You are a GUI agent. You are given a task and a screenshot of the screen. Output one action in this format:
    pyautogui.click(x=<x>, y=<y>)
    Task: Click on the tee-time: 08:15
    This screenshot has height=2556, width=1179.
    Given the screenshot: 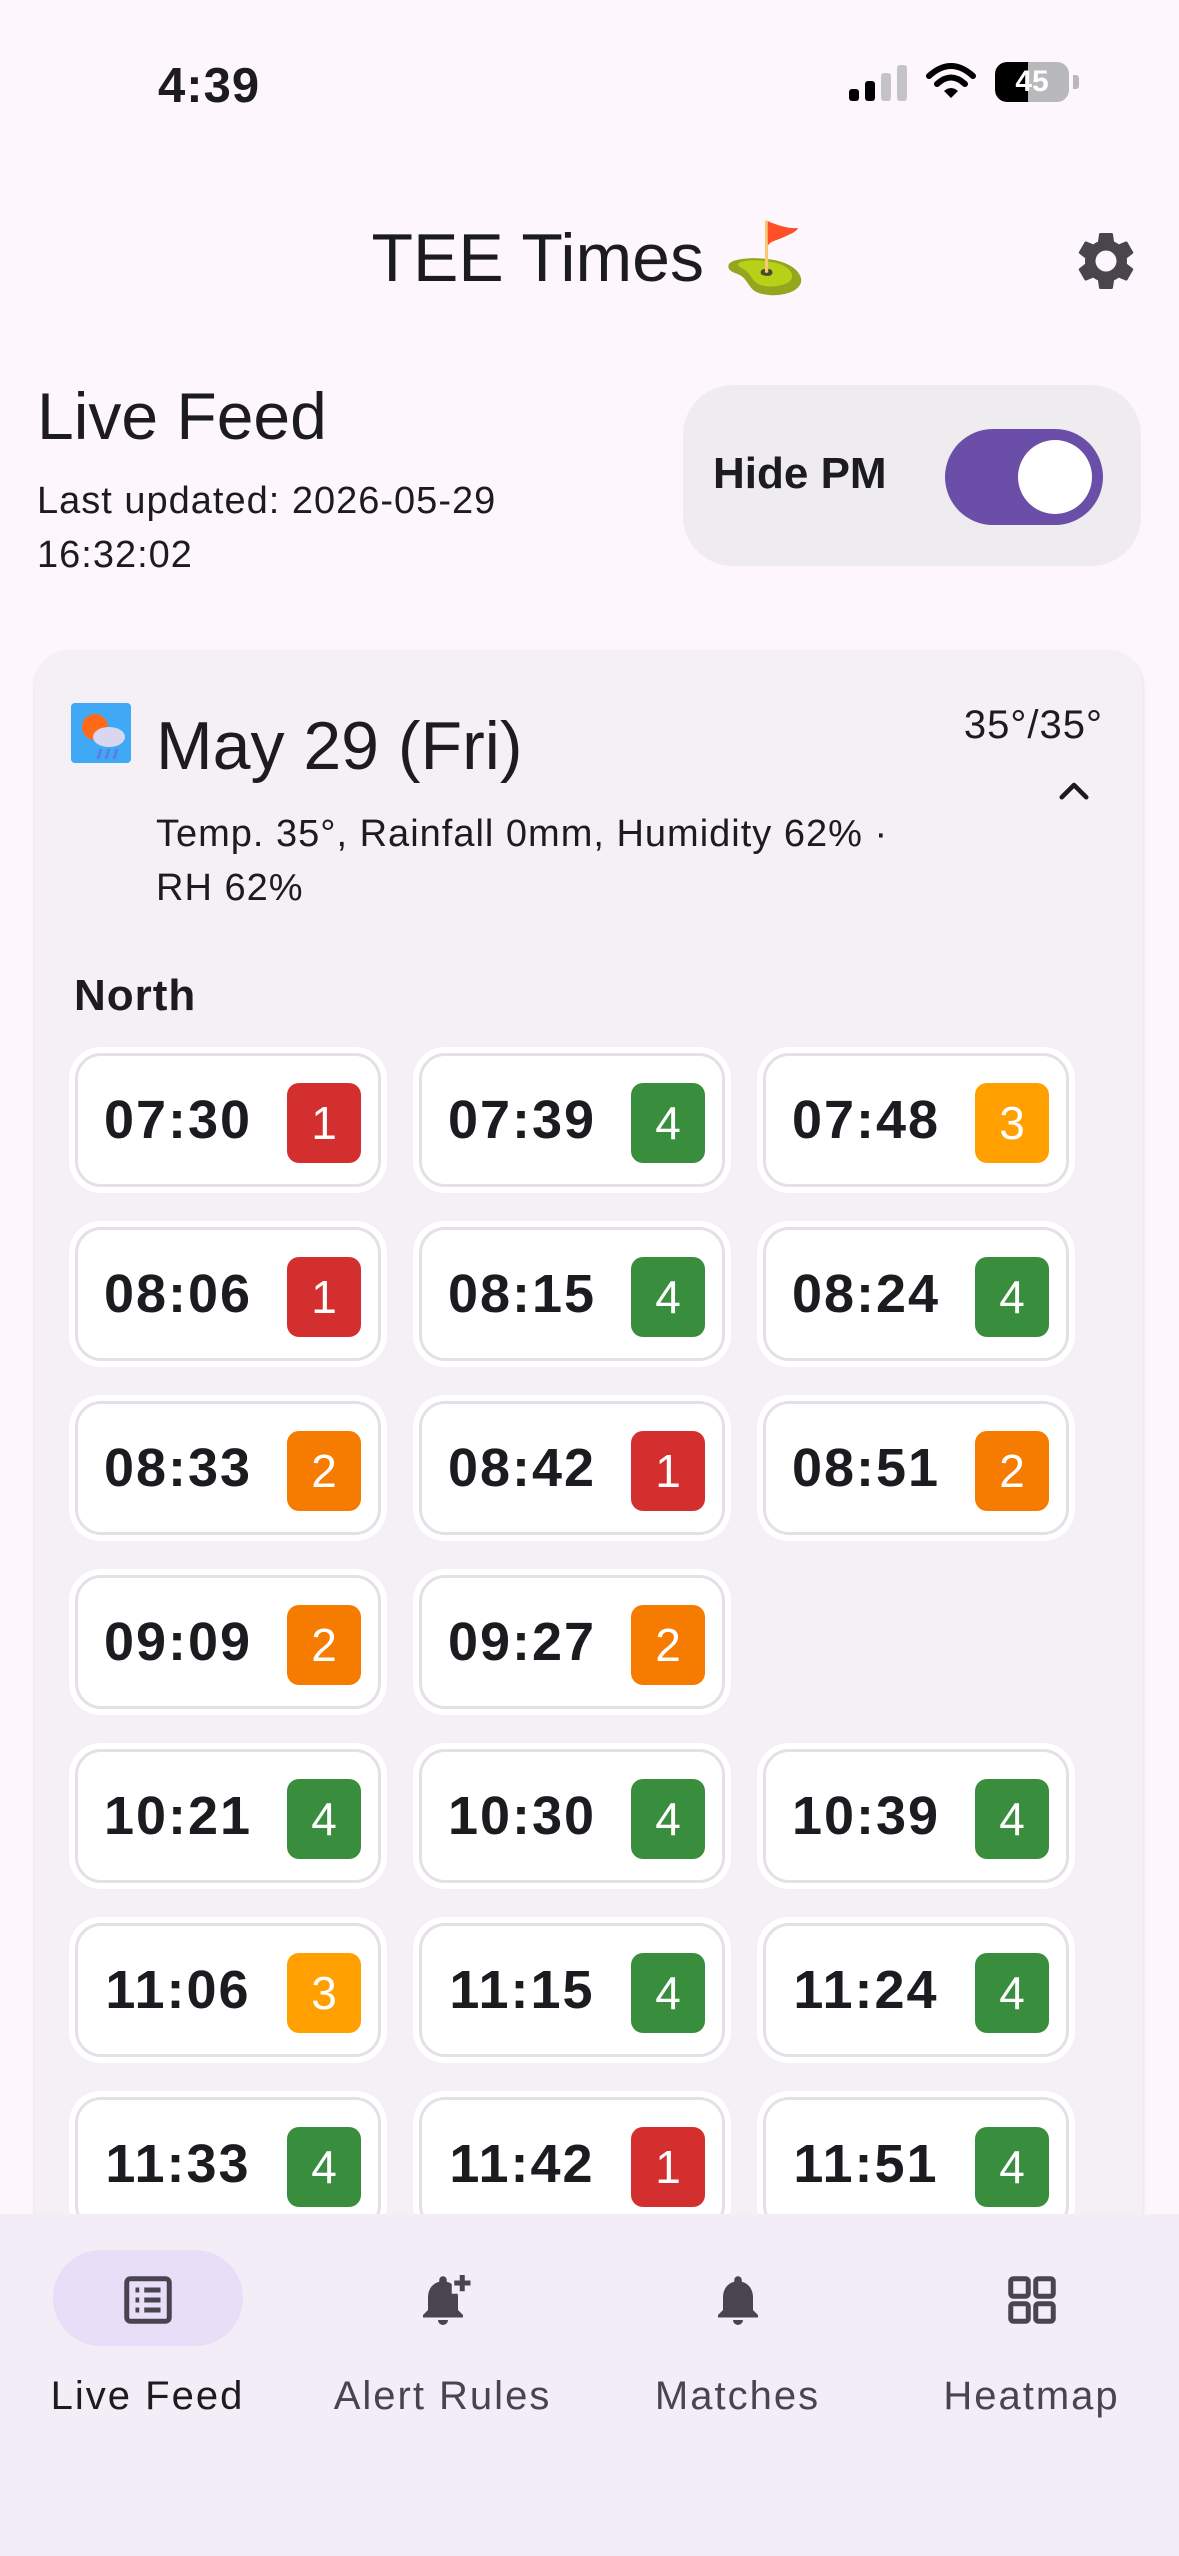 What is the action you would take?
    pyautogui.click(x=522, y=1294)
    